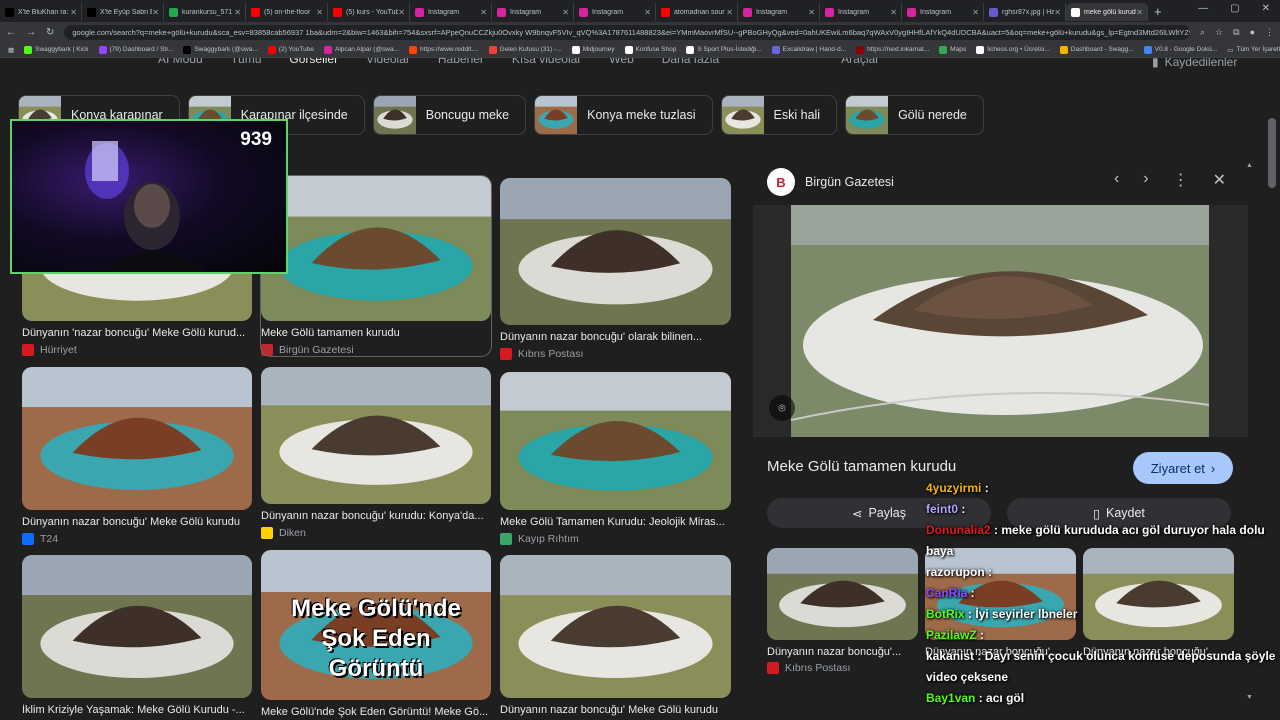  I want to click on related-image, so click(842, 594).